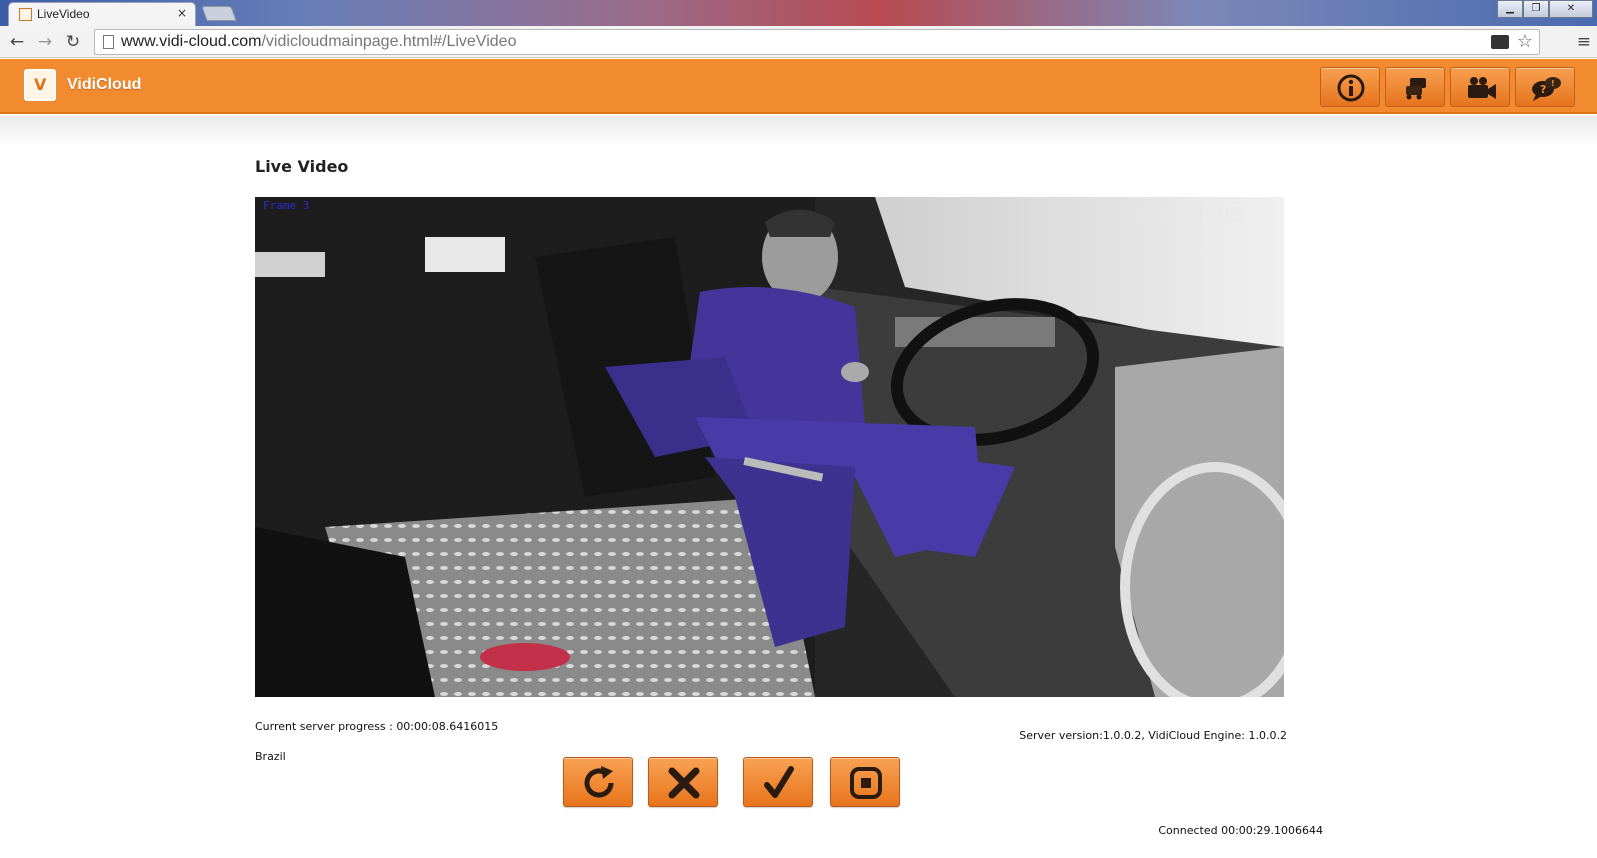  Describe the element at coordinates (798, 131) in the screenshot. I see `header-shadow` at that location.